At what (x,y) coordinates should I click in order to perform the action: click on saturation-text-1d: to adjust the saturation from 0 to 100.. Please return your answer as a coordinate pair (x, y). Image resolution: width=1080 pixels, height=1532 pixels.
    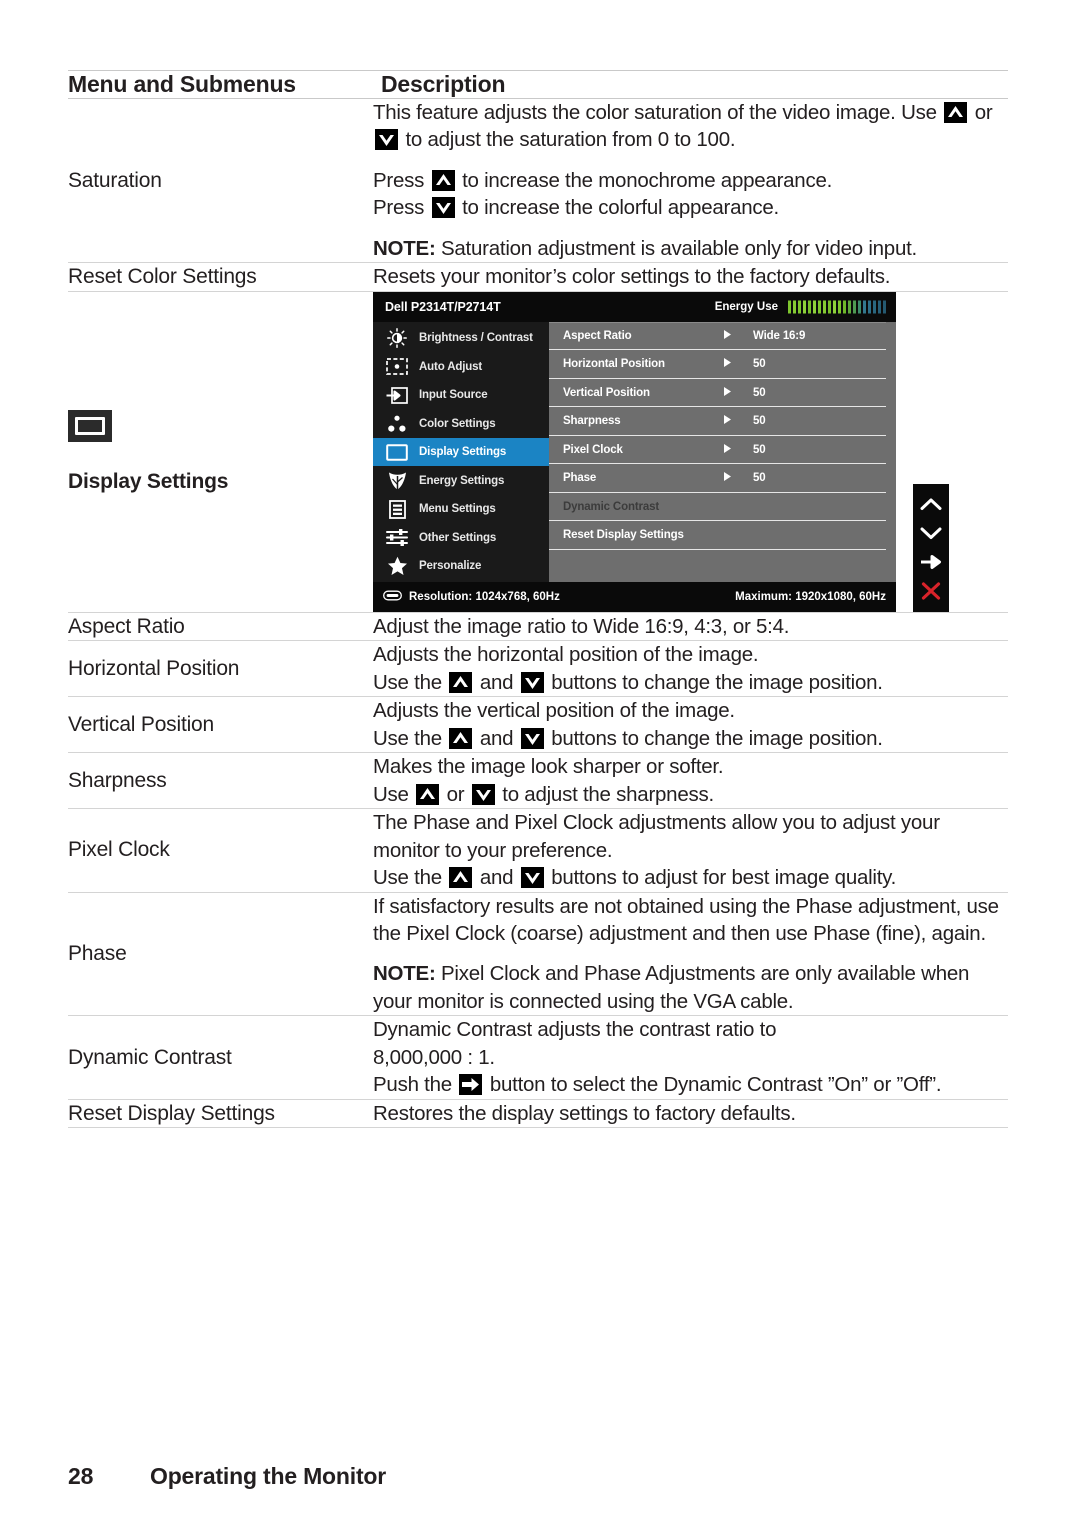
    Looking at the image, I should click on (570, 140).